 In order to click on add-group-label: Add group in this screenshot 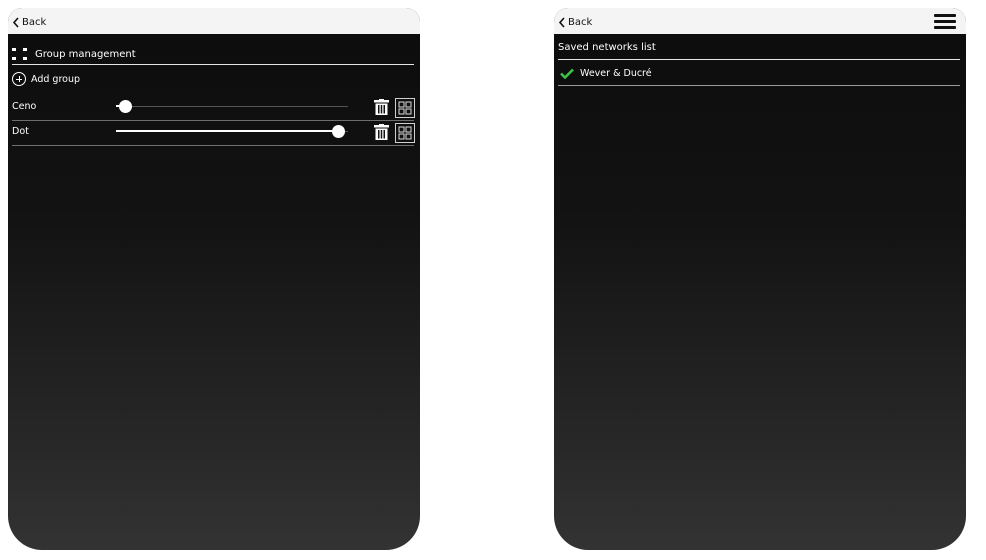, I will do `click(56, 79)`.